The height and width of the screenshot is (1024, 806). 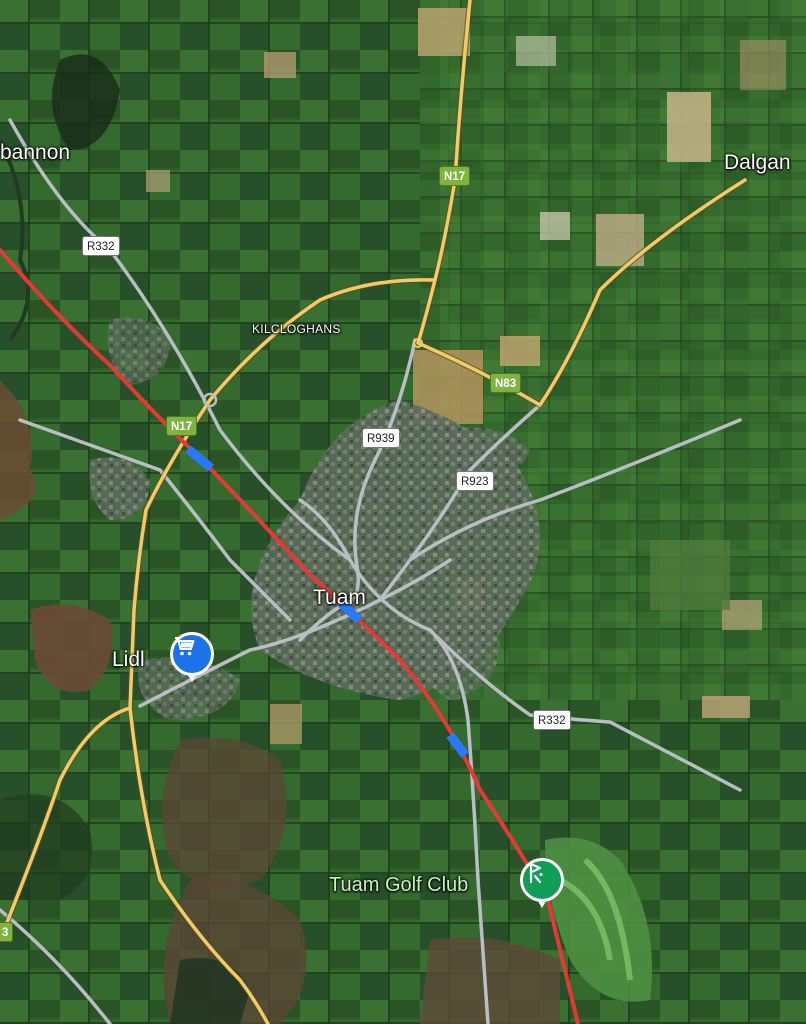 What do you see at coordinates (35, 152) in the screenshot?
I see `town-label-bannon: bannon` at bounding box center [35, 152].